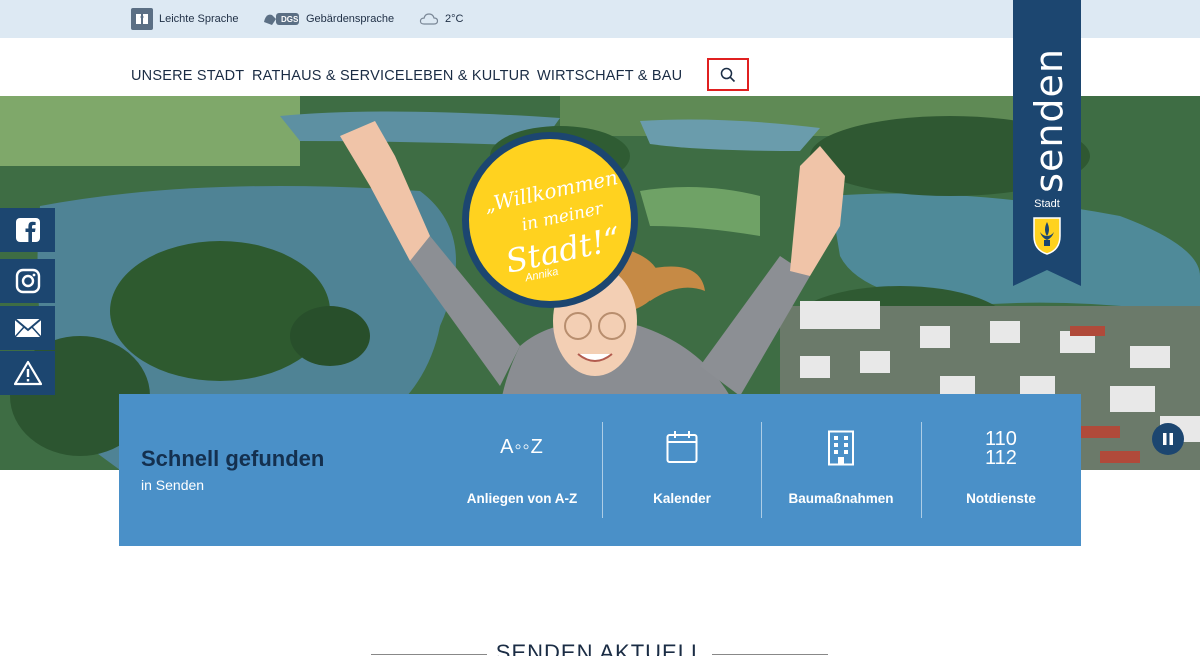  What do you see at coordinates (522, 447) in the screenshot?
I see `a-to-z-icon: A◦◦Z` at bounding box center [522, 447].